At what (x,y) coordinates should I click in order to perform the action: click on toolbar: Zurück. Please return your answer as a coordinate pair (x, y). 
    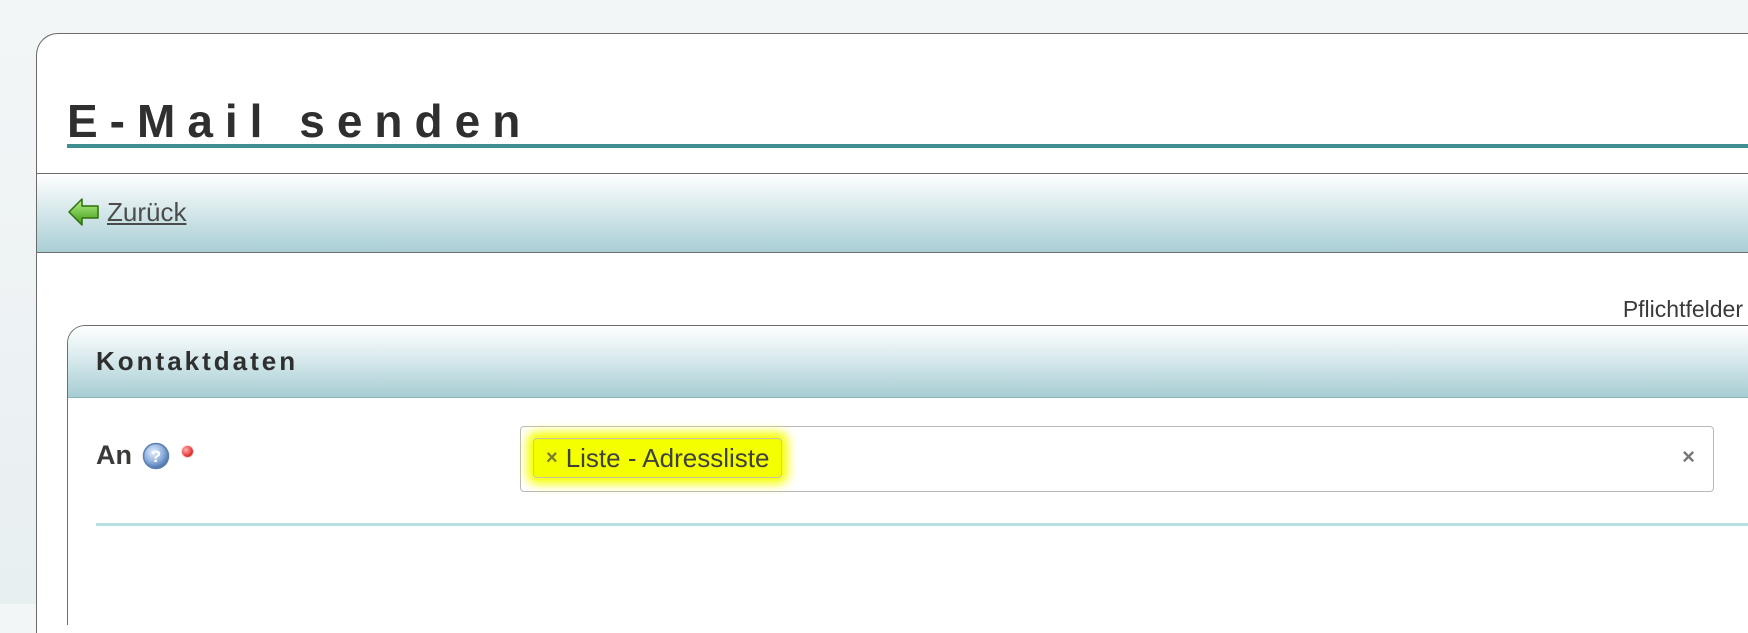
    Looking at the image, I should click on (892, 213).